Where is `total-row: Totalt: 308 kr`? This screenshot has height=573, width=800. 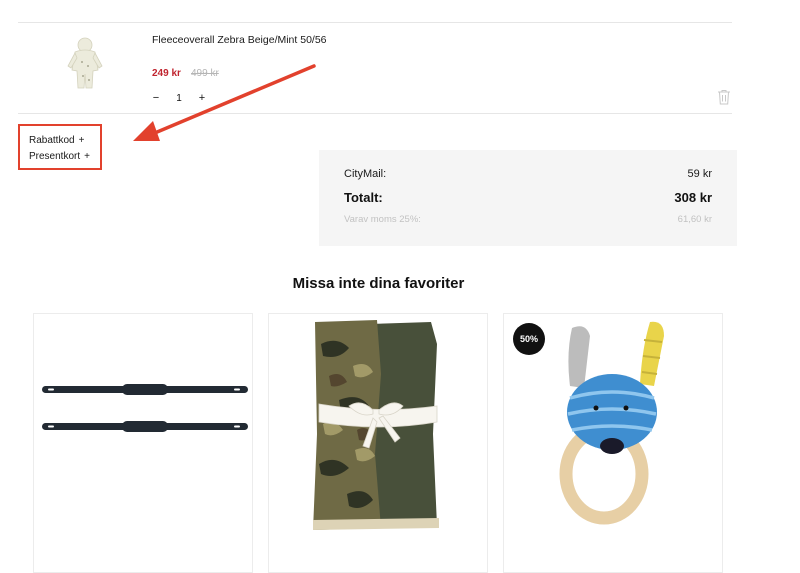
total-row: Totalt: 308 kr is located at coordinates (528, 197).